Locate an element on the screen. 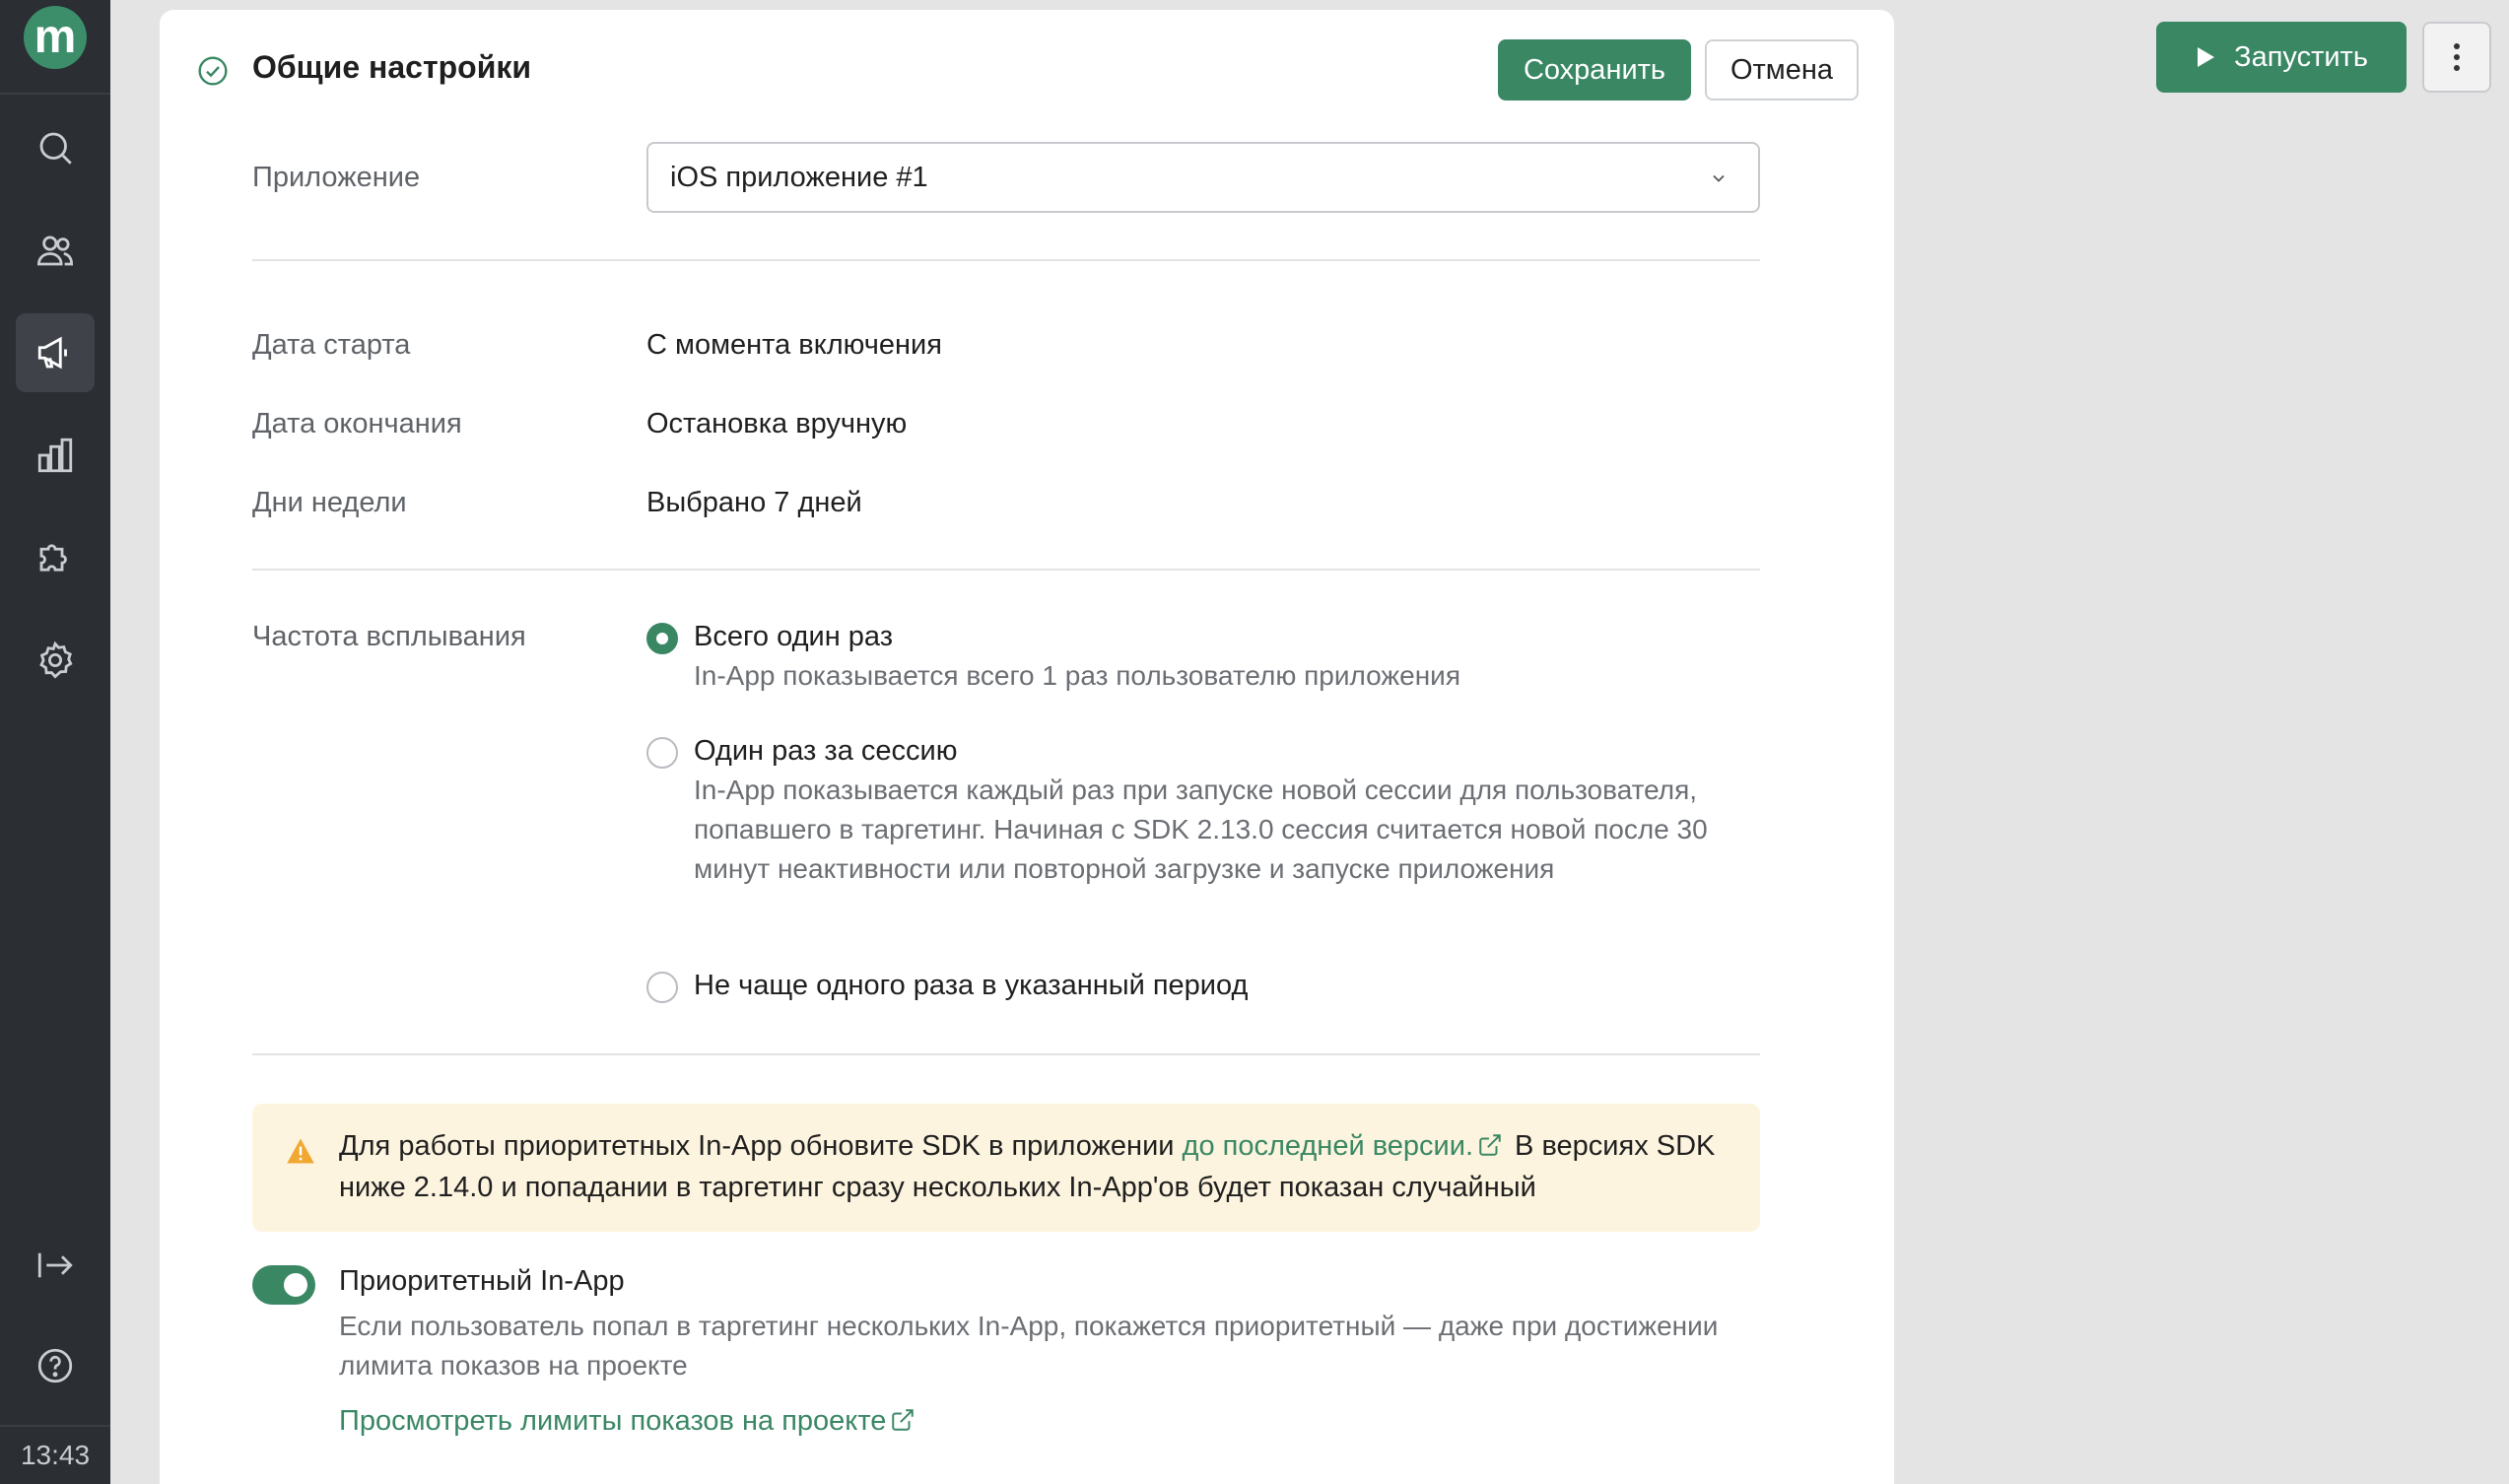  app-label: Приложение is located at coordinates (336, 177).